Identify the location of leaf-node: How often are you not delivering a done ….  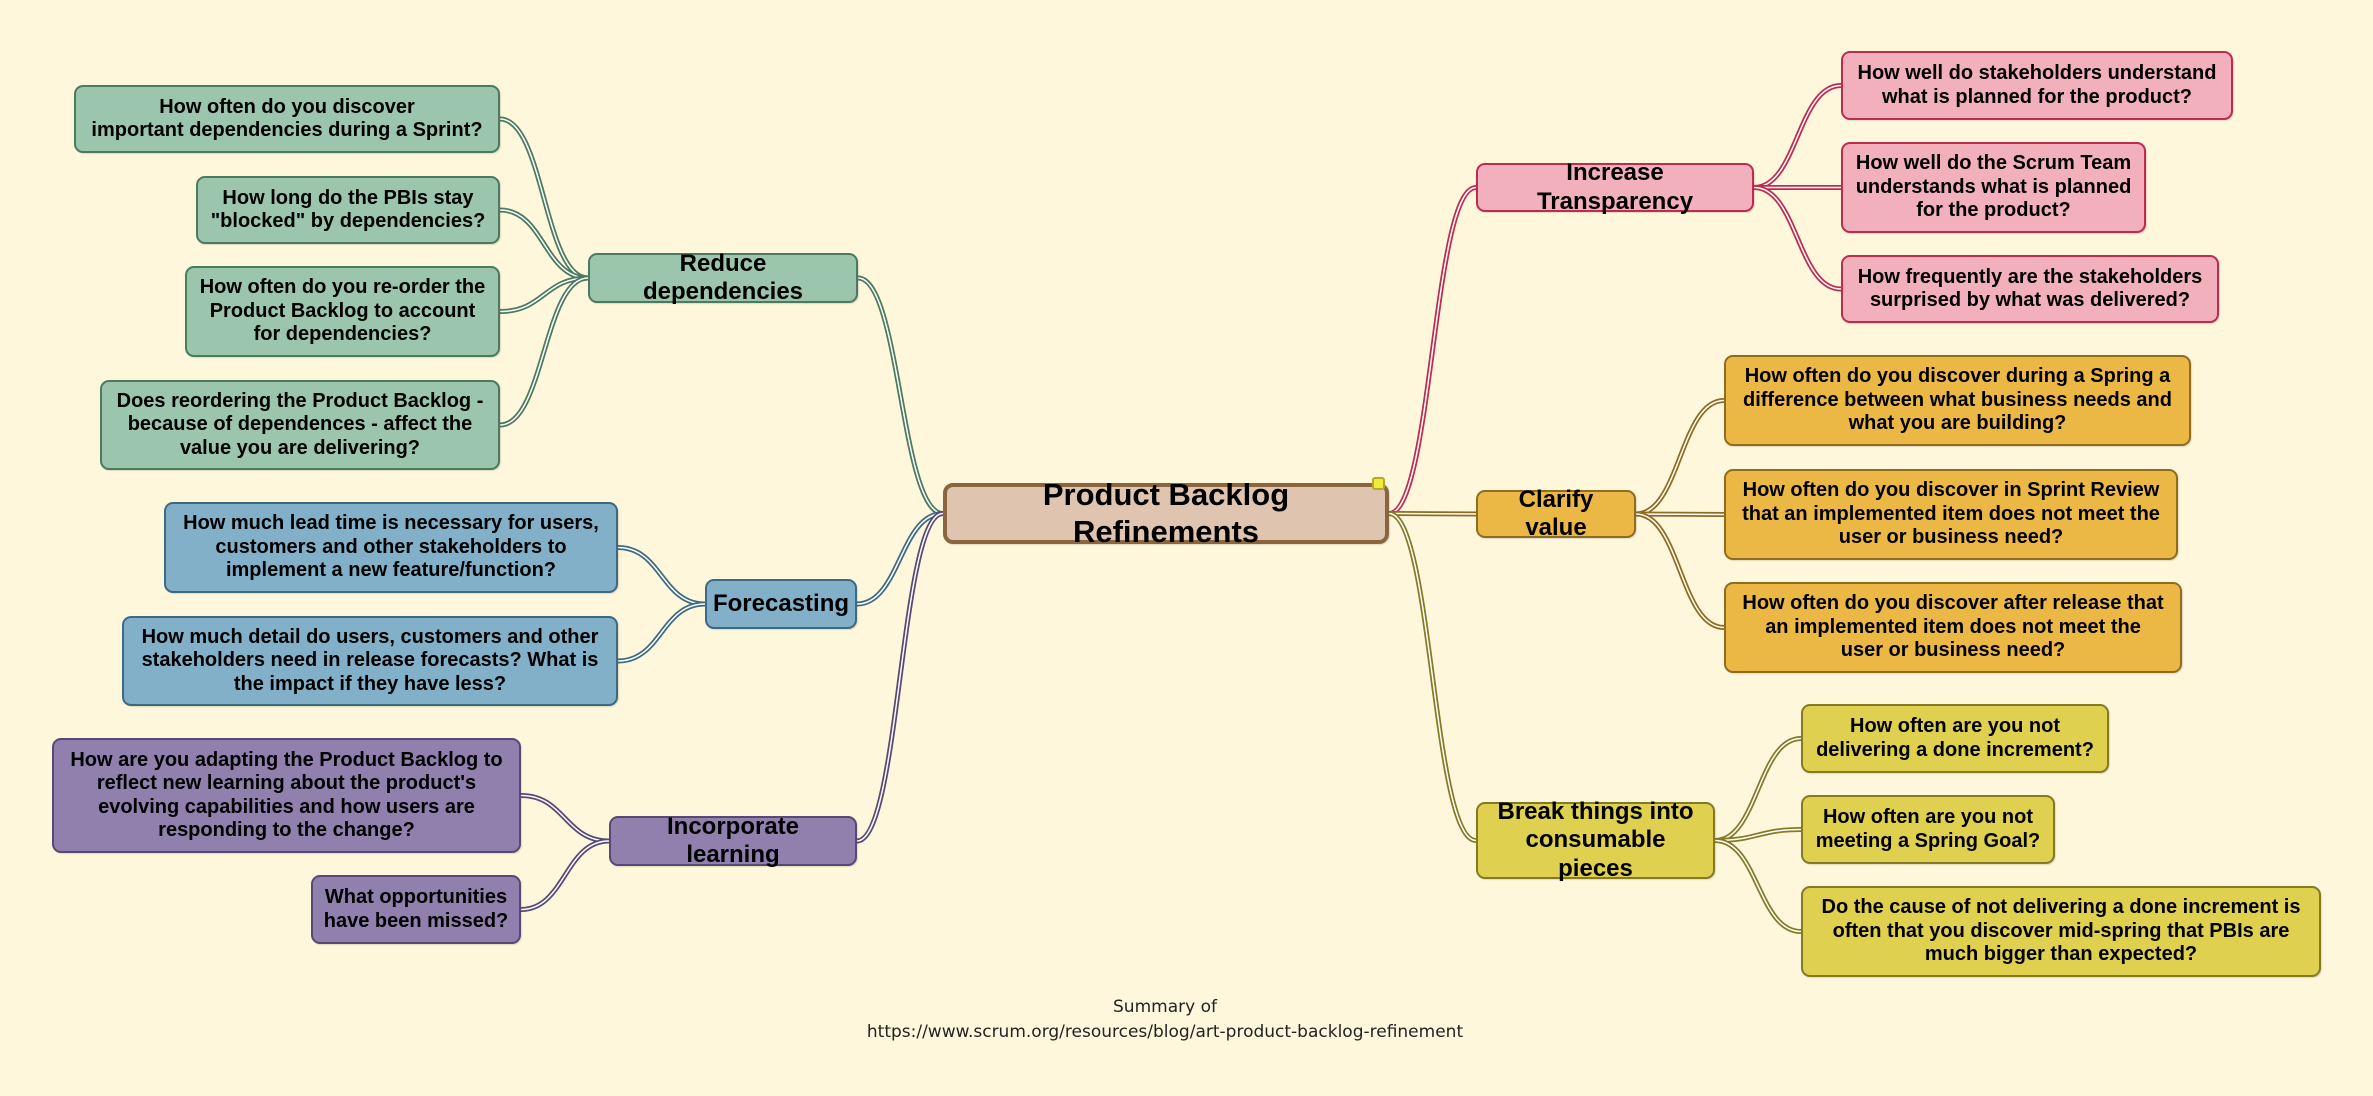
(1955, 738).